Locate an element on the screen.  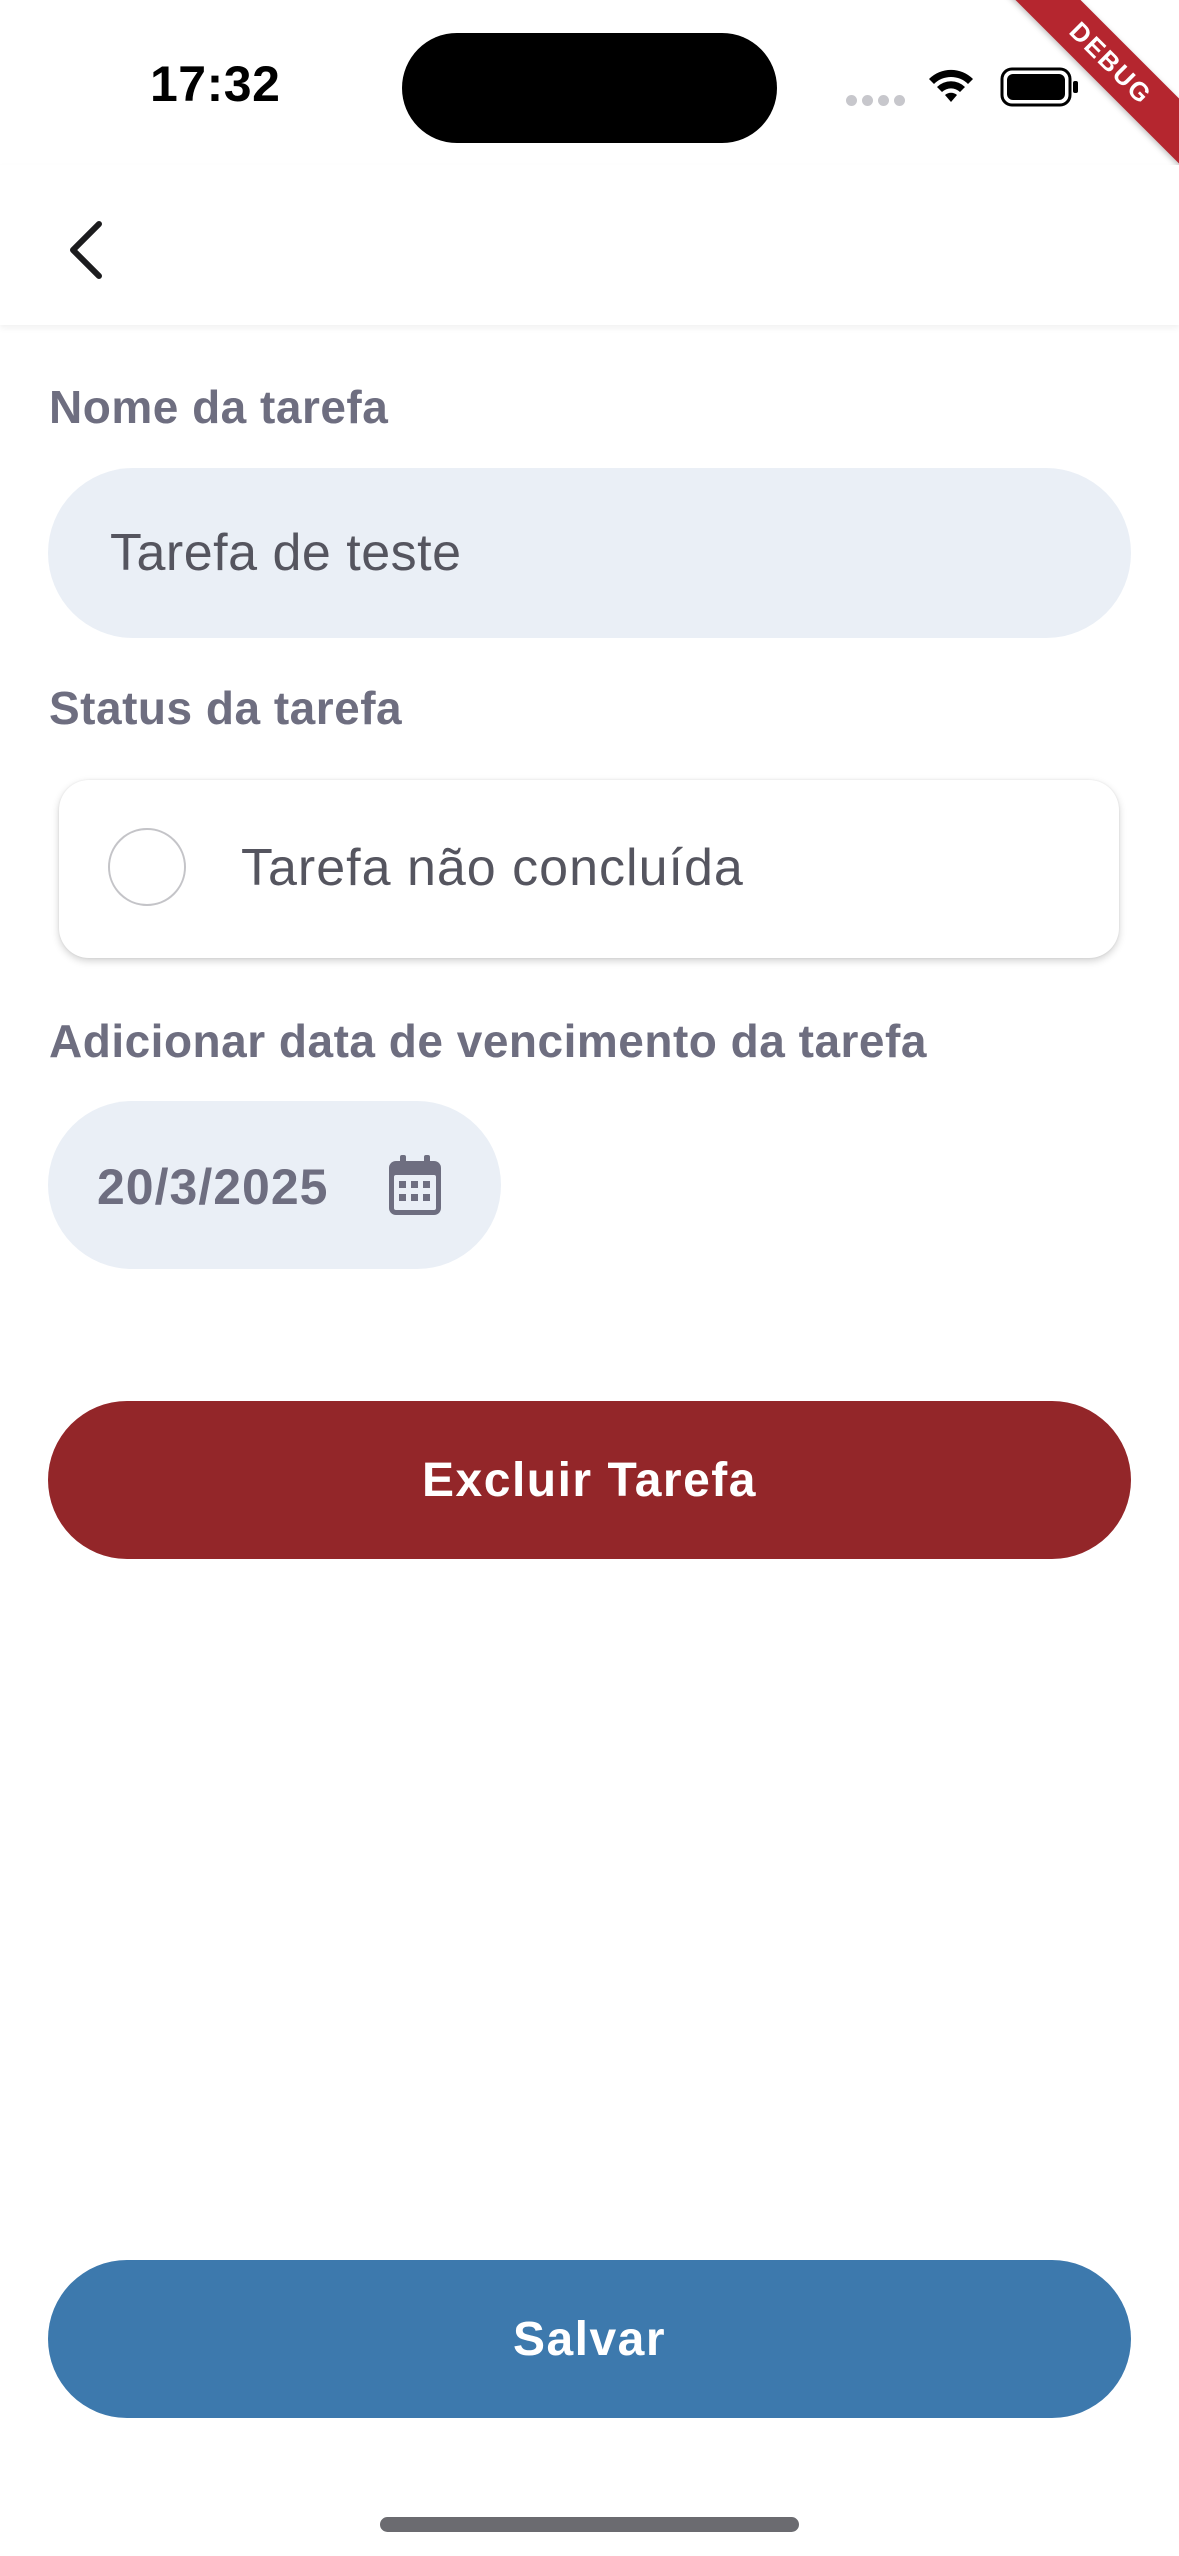
calendar-icon is located at coordinates (415, 1185).